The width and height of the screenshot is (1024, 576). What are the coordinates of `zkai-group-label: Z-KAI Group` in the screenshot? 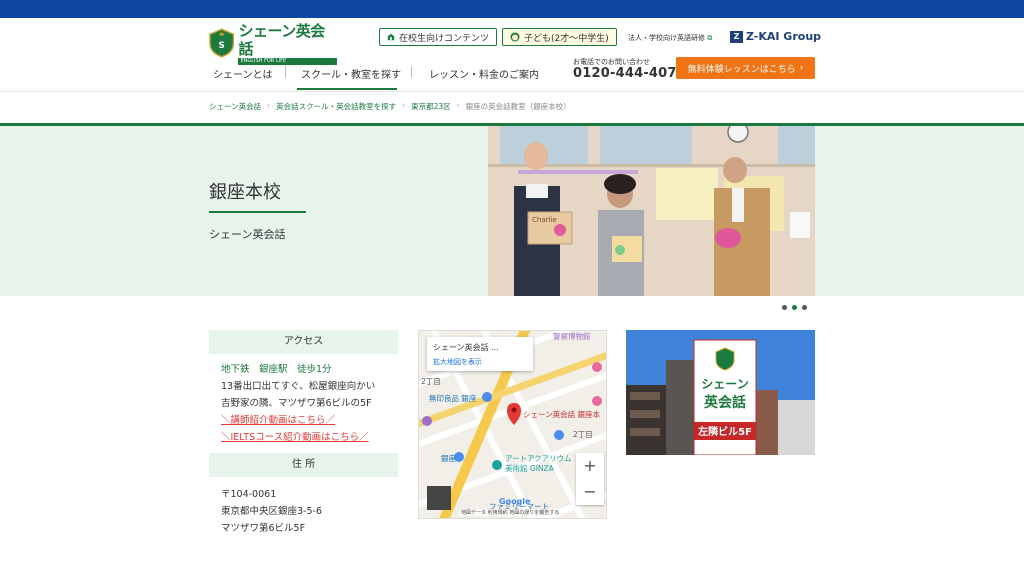 It's located at (784, 36).